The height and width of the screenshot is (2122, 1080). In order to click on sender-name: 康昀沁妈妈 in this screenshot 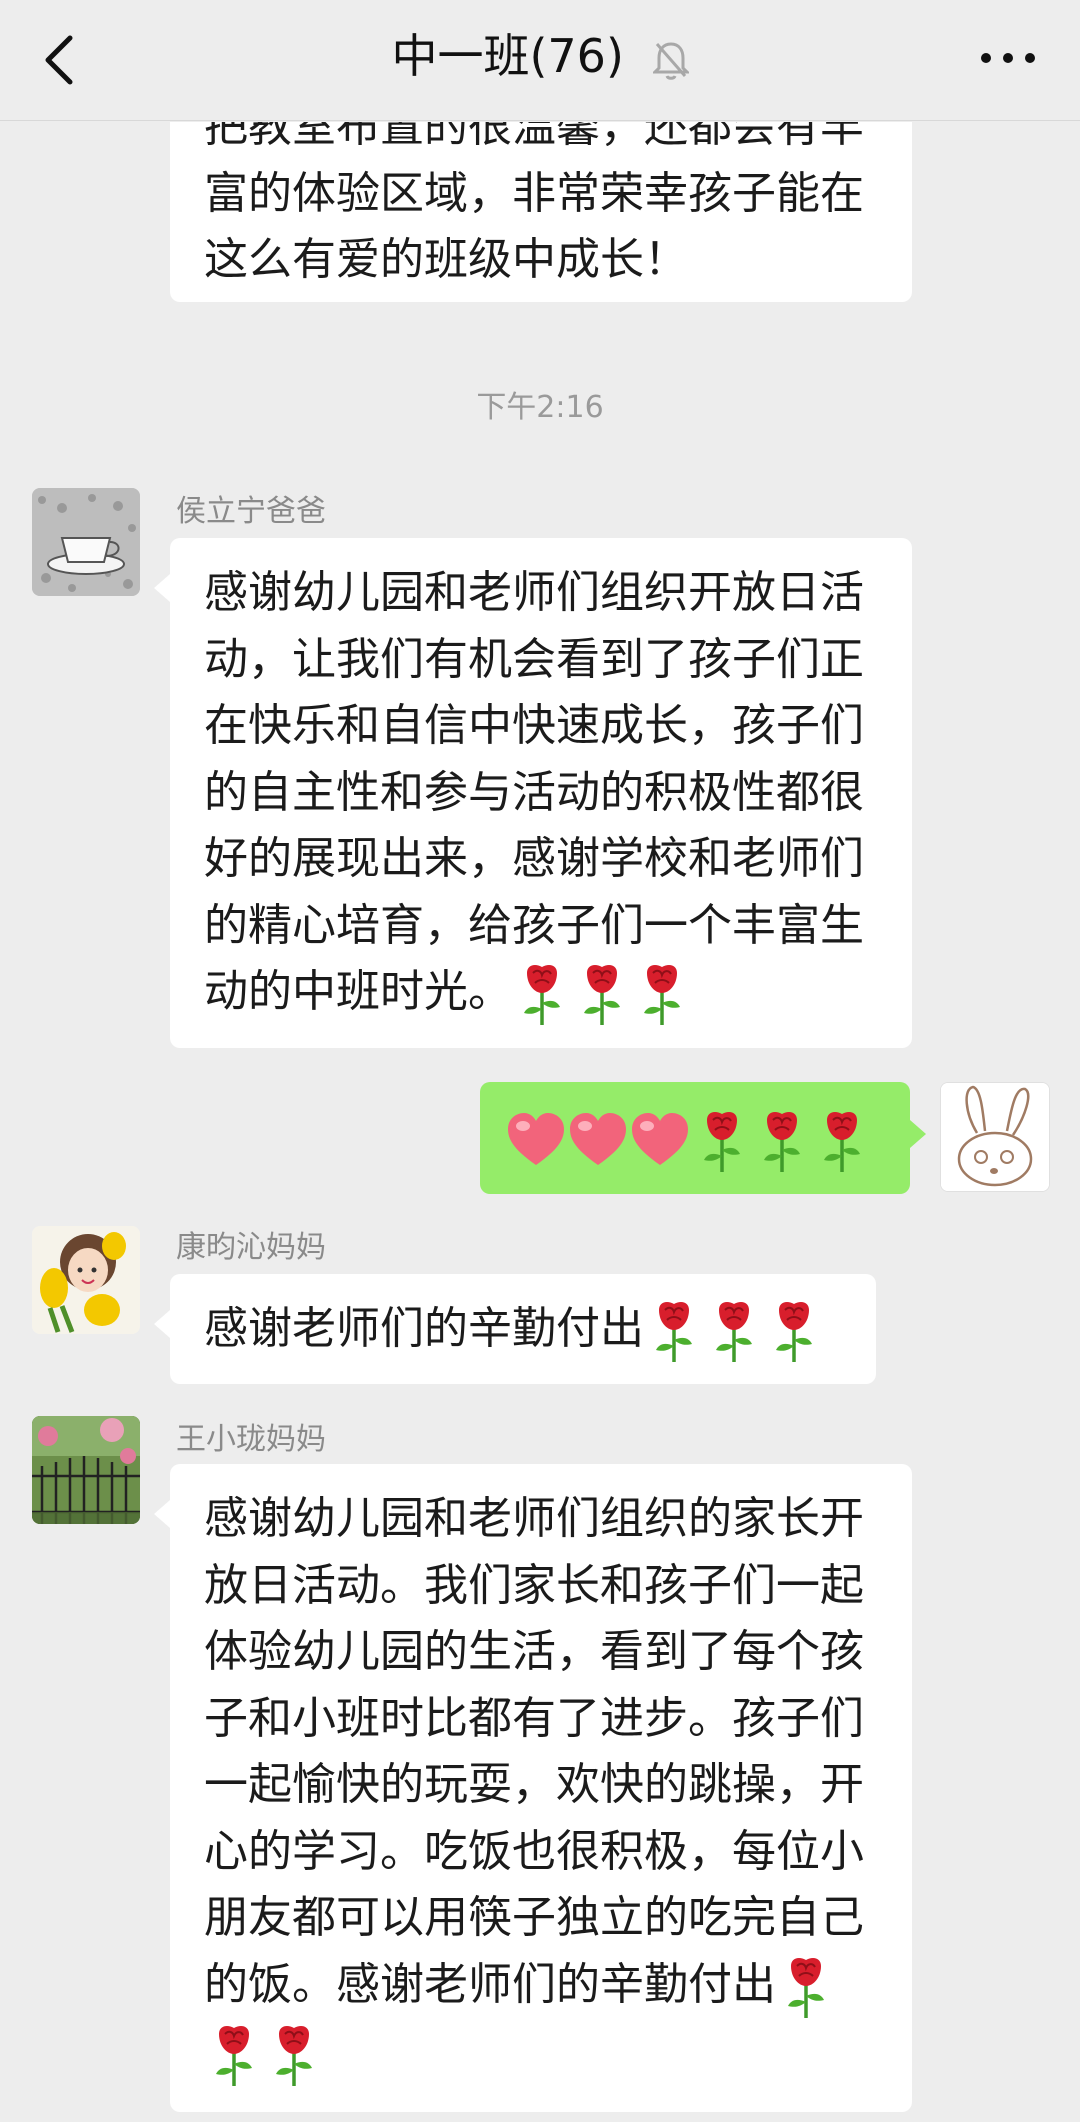, I will do `click(251, 1247)`.